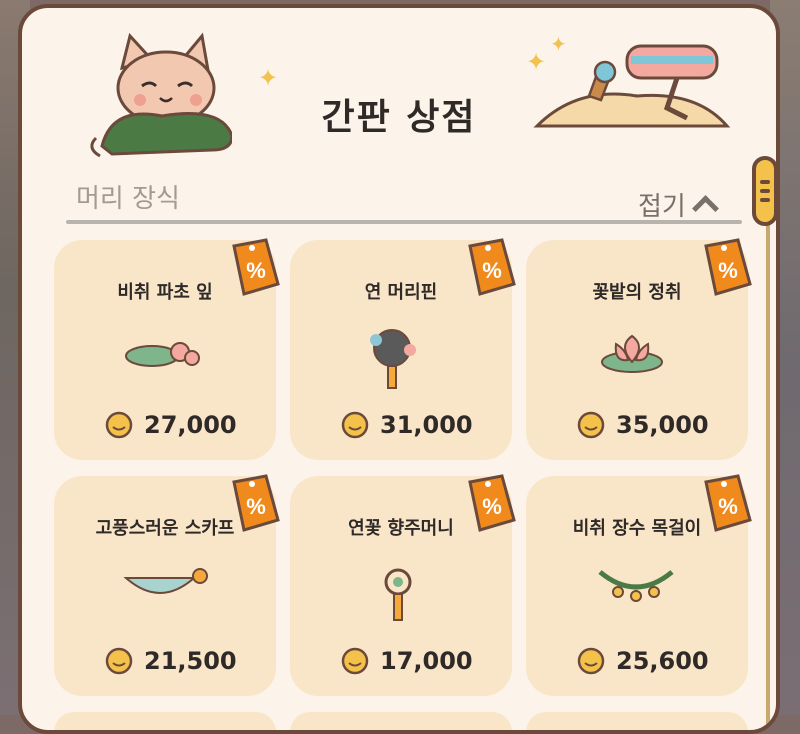 This screenshot has width=800, height=734. I want to click on shop-title: 간판 상점, so click(399, 117).